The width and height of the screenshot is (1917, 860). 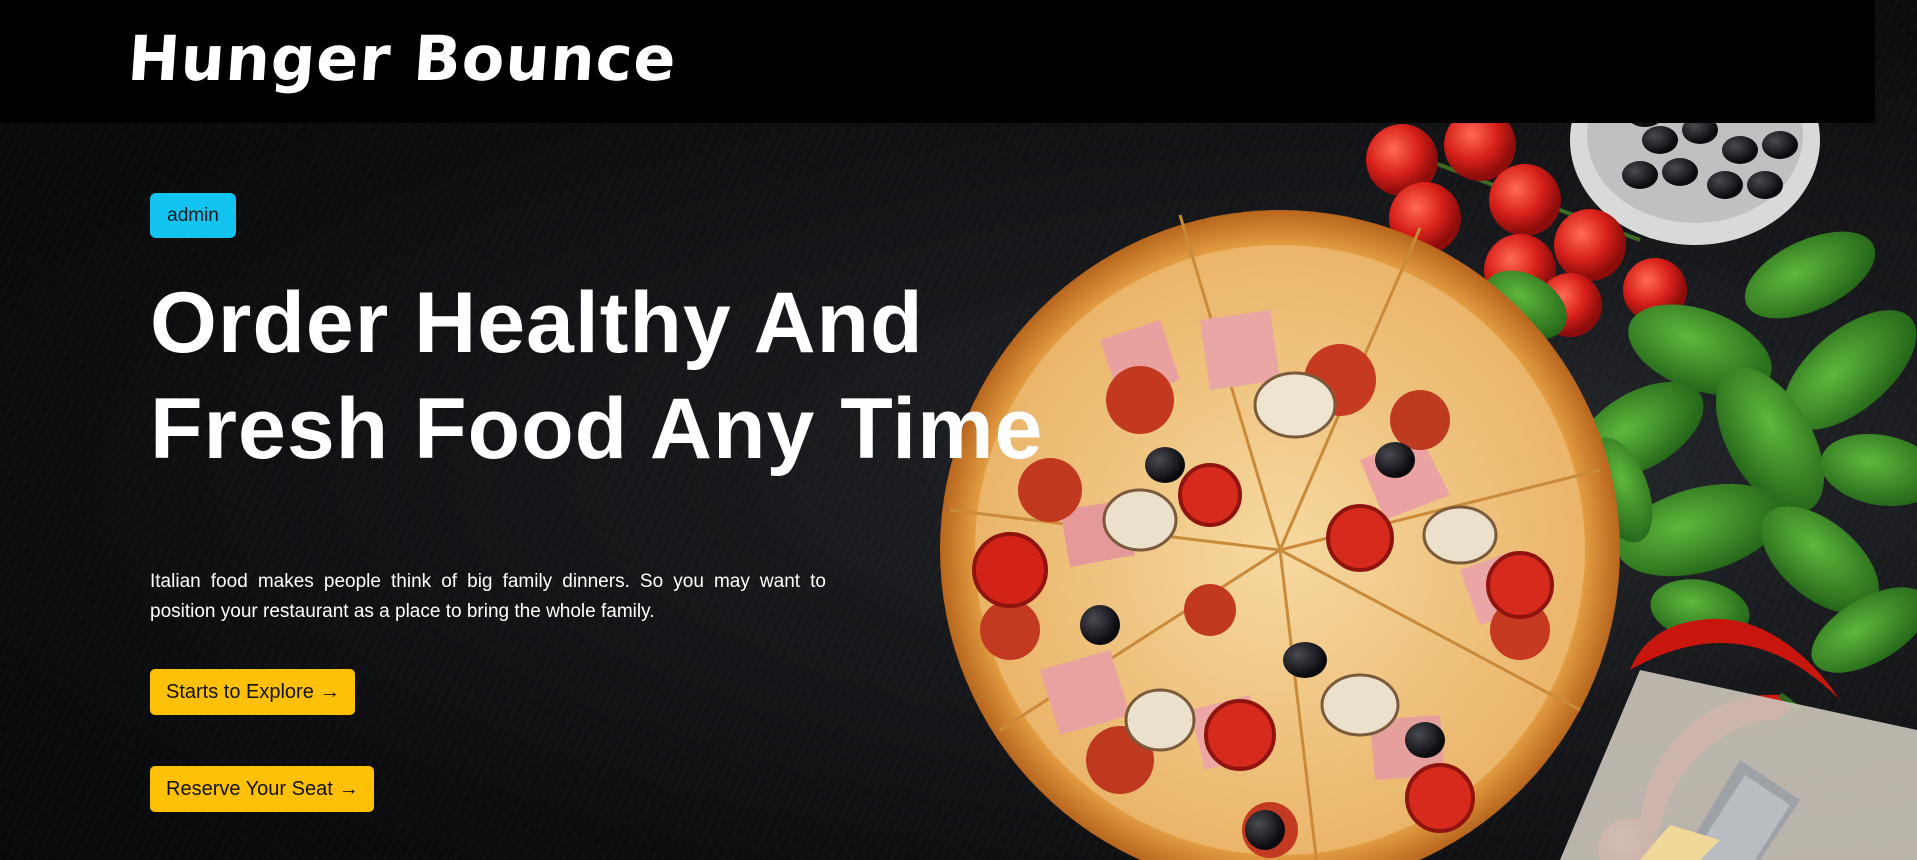 I want to click on hero-headline: Order Healthy And Fresh Food Any Time, so click(x=597, y=376).